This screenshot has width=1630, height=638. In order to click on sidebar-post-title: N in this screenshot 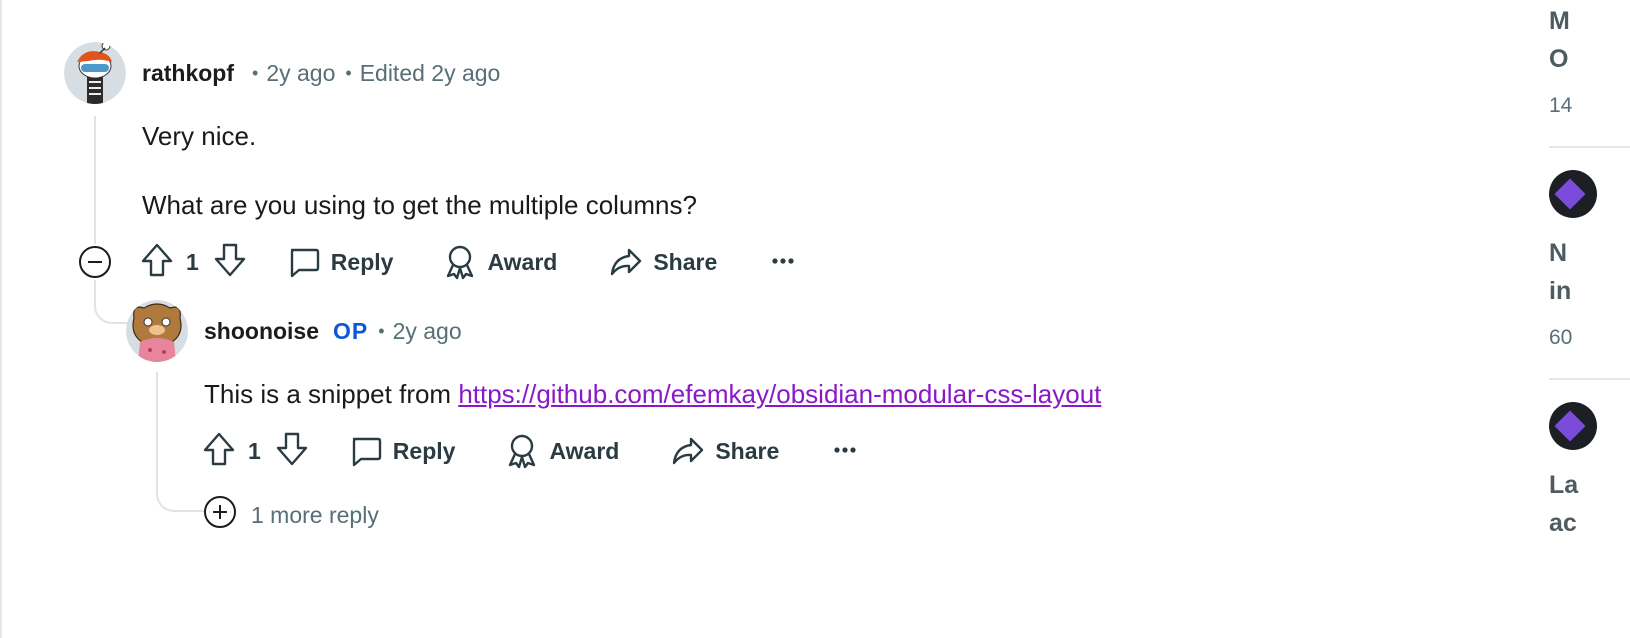, I will do `click(1558, 253)`.